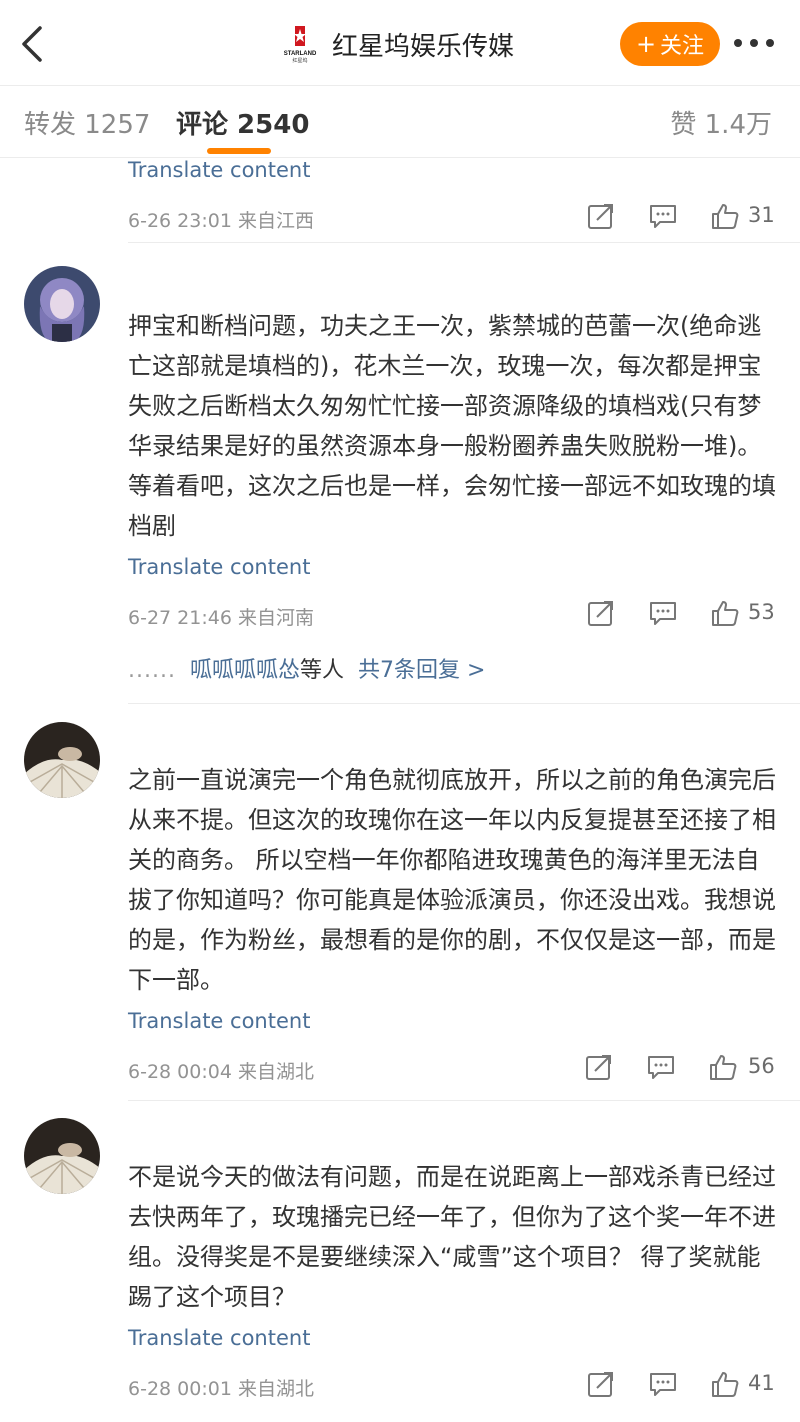  I want to click on account-header: STARLAND 红星坞 红星坞娱乐传媒, so click(398, 44).